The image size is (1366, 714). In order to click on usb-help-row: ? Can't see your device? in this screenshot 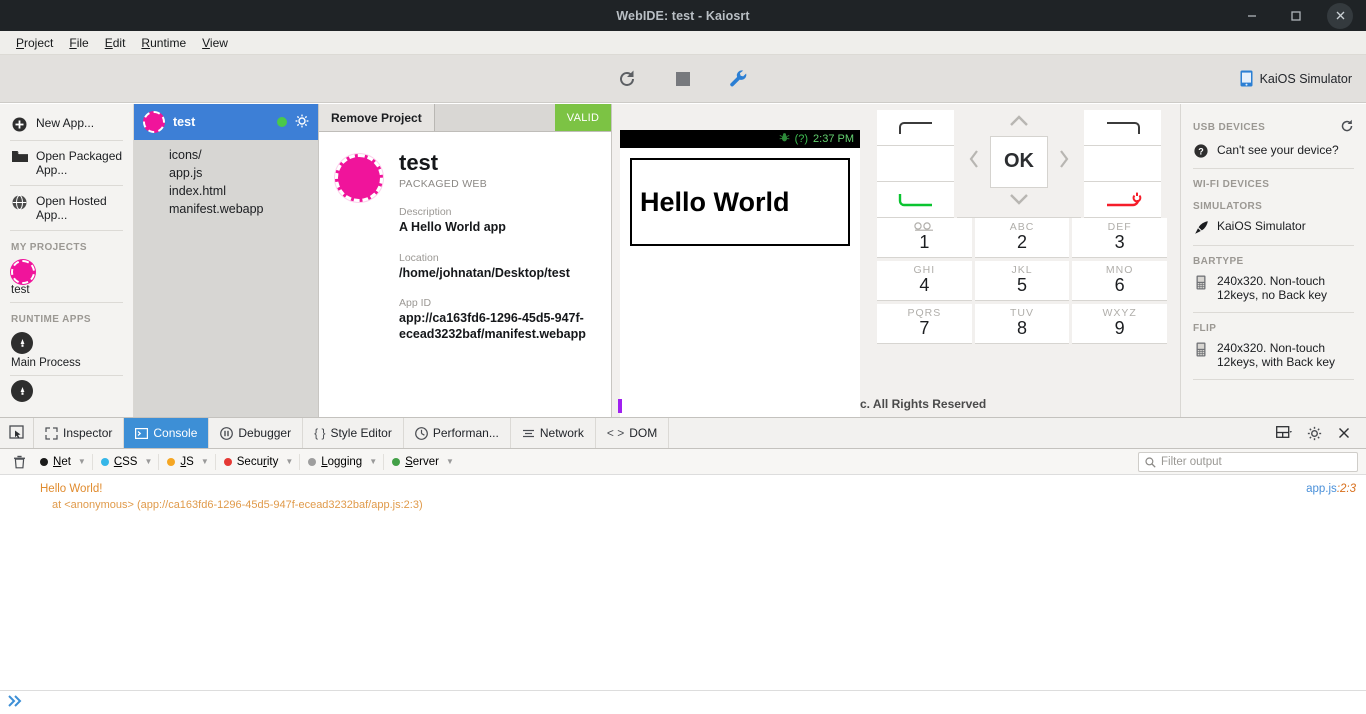, I will do `click(1273, 152)`.